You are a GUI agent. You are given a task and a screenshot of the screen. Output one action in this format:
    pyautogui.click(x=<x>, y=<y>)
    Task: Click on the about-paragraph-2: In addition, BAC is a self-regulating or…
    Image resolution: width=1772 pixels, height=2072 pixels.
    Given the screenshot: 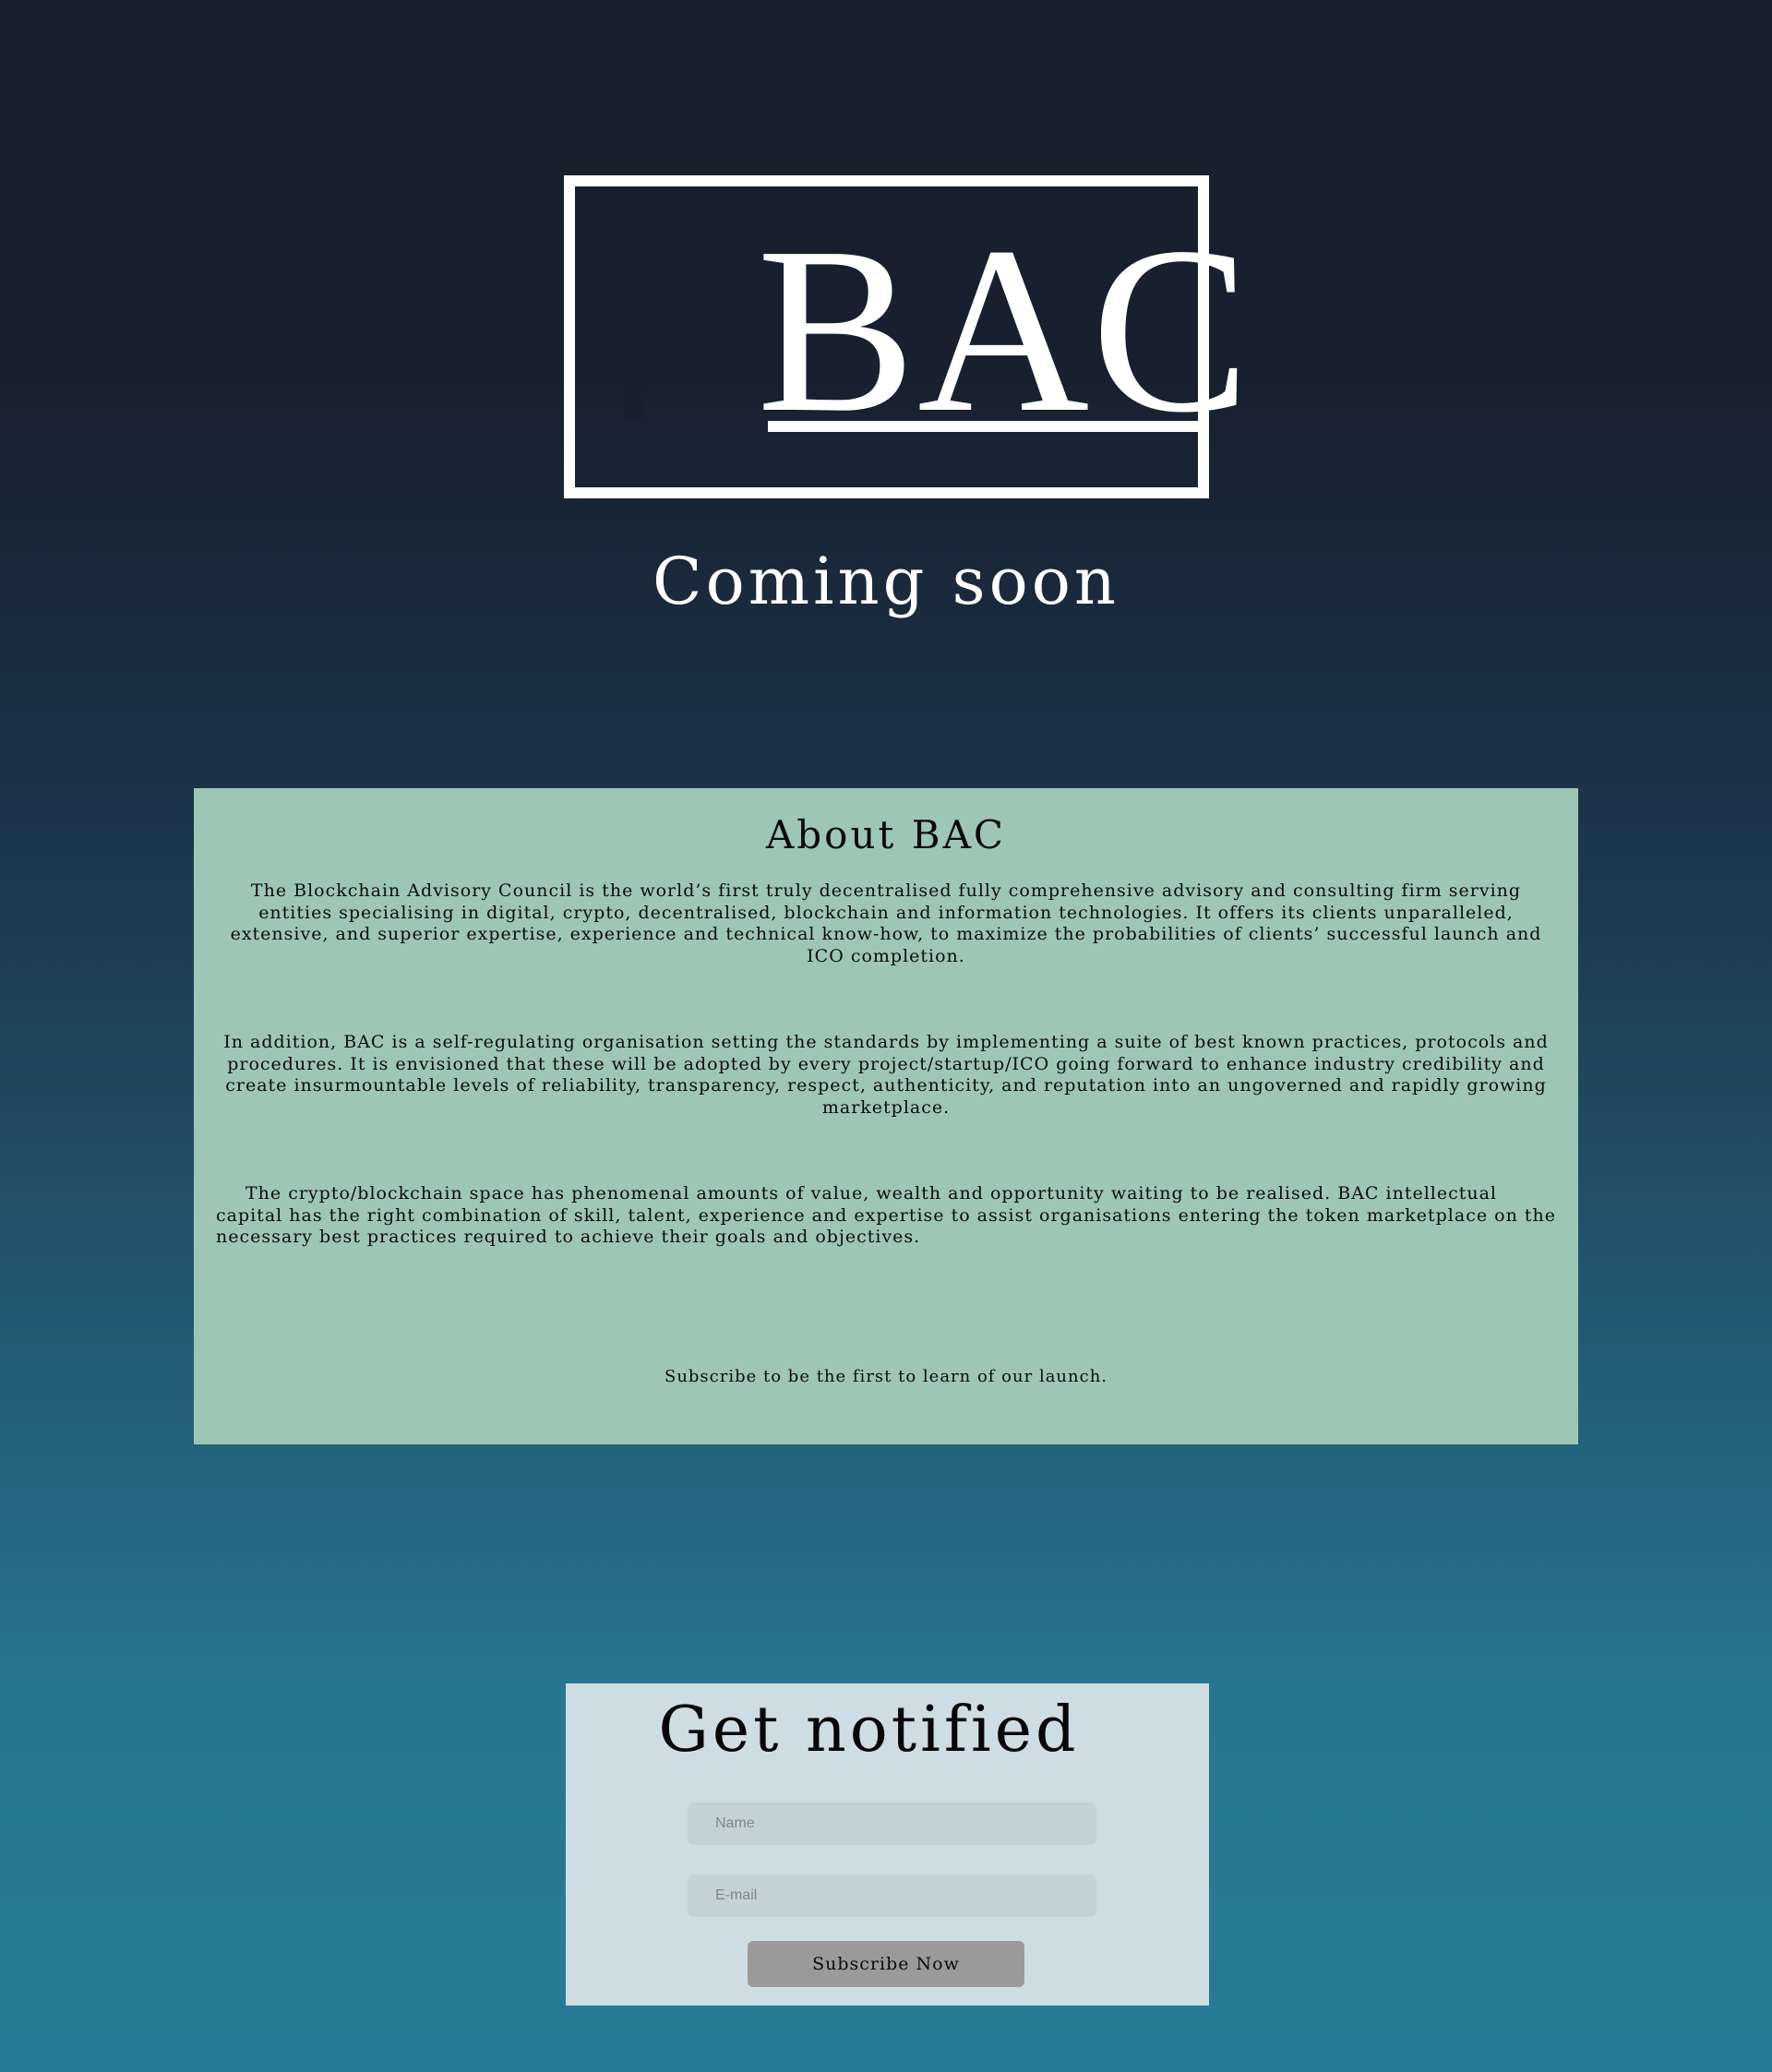 What is the action you would take?
    pyautogui.click(x=886, y=1075)
    